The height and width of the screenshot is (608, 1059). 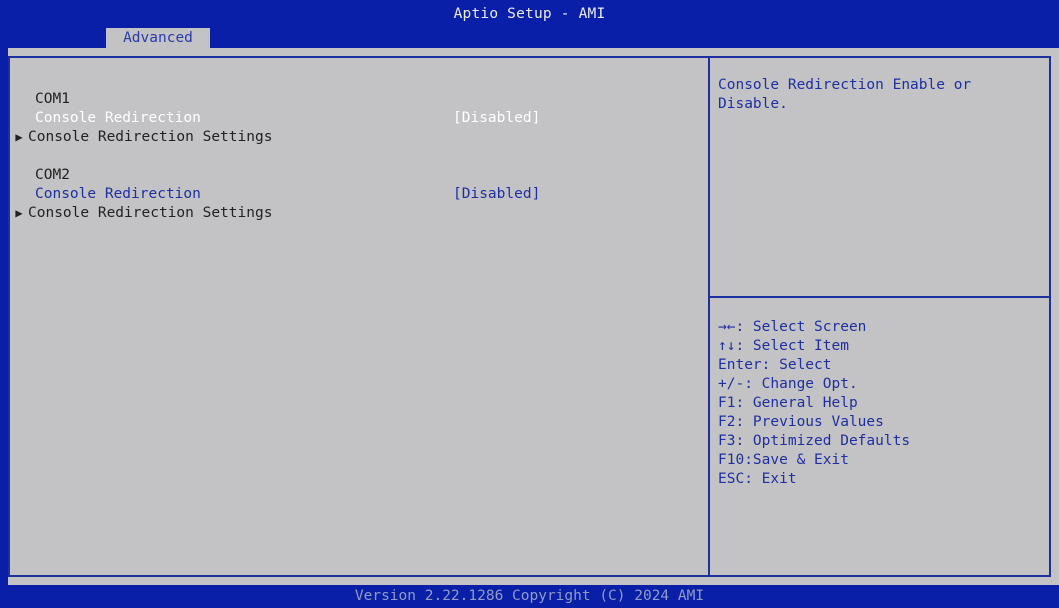 What do you see at coordinates (150, 213) in the screenshot?
I see `com2-console-redirection-settings-label: Console Redirection Settings` at bounding box center [150, 213].